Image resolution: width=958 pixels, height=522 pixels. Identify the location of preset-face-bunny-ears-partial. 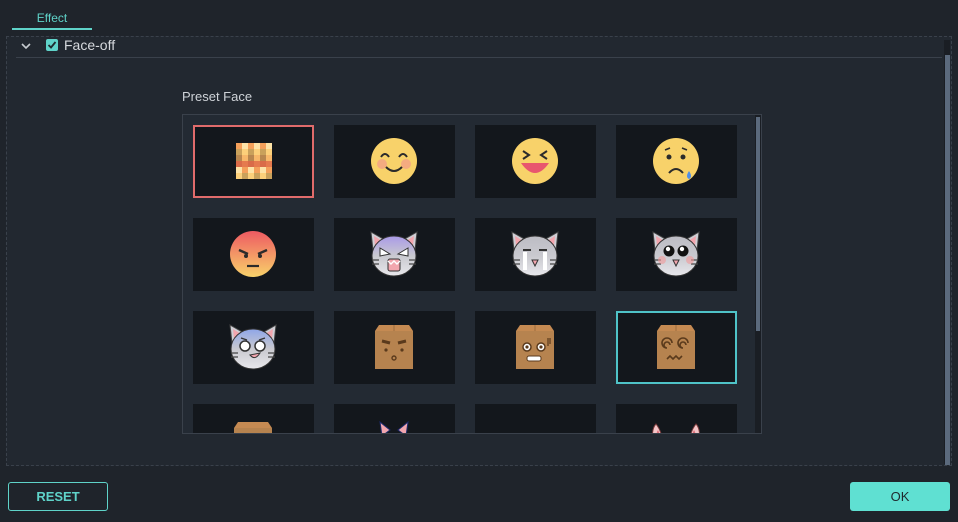
(676, 418).